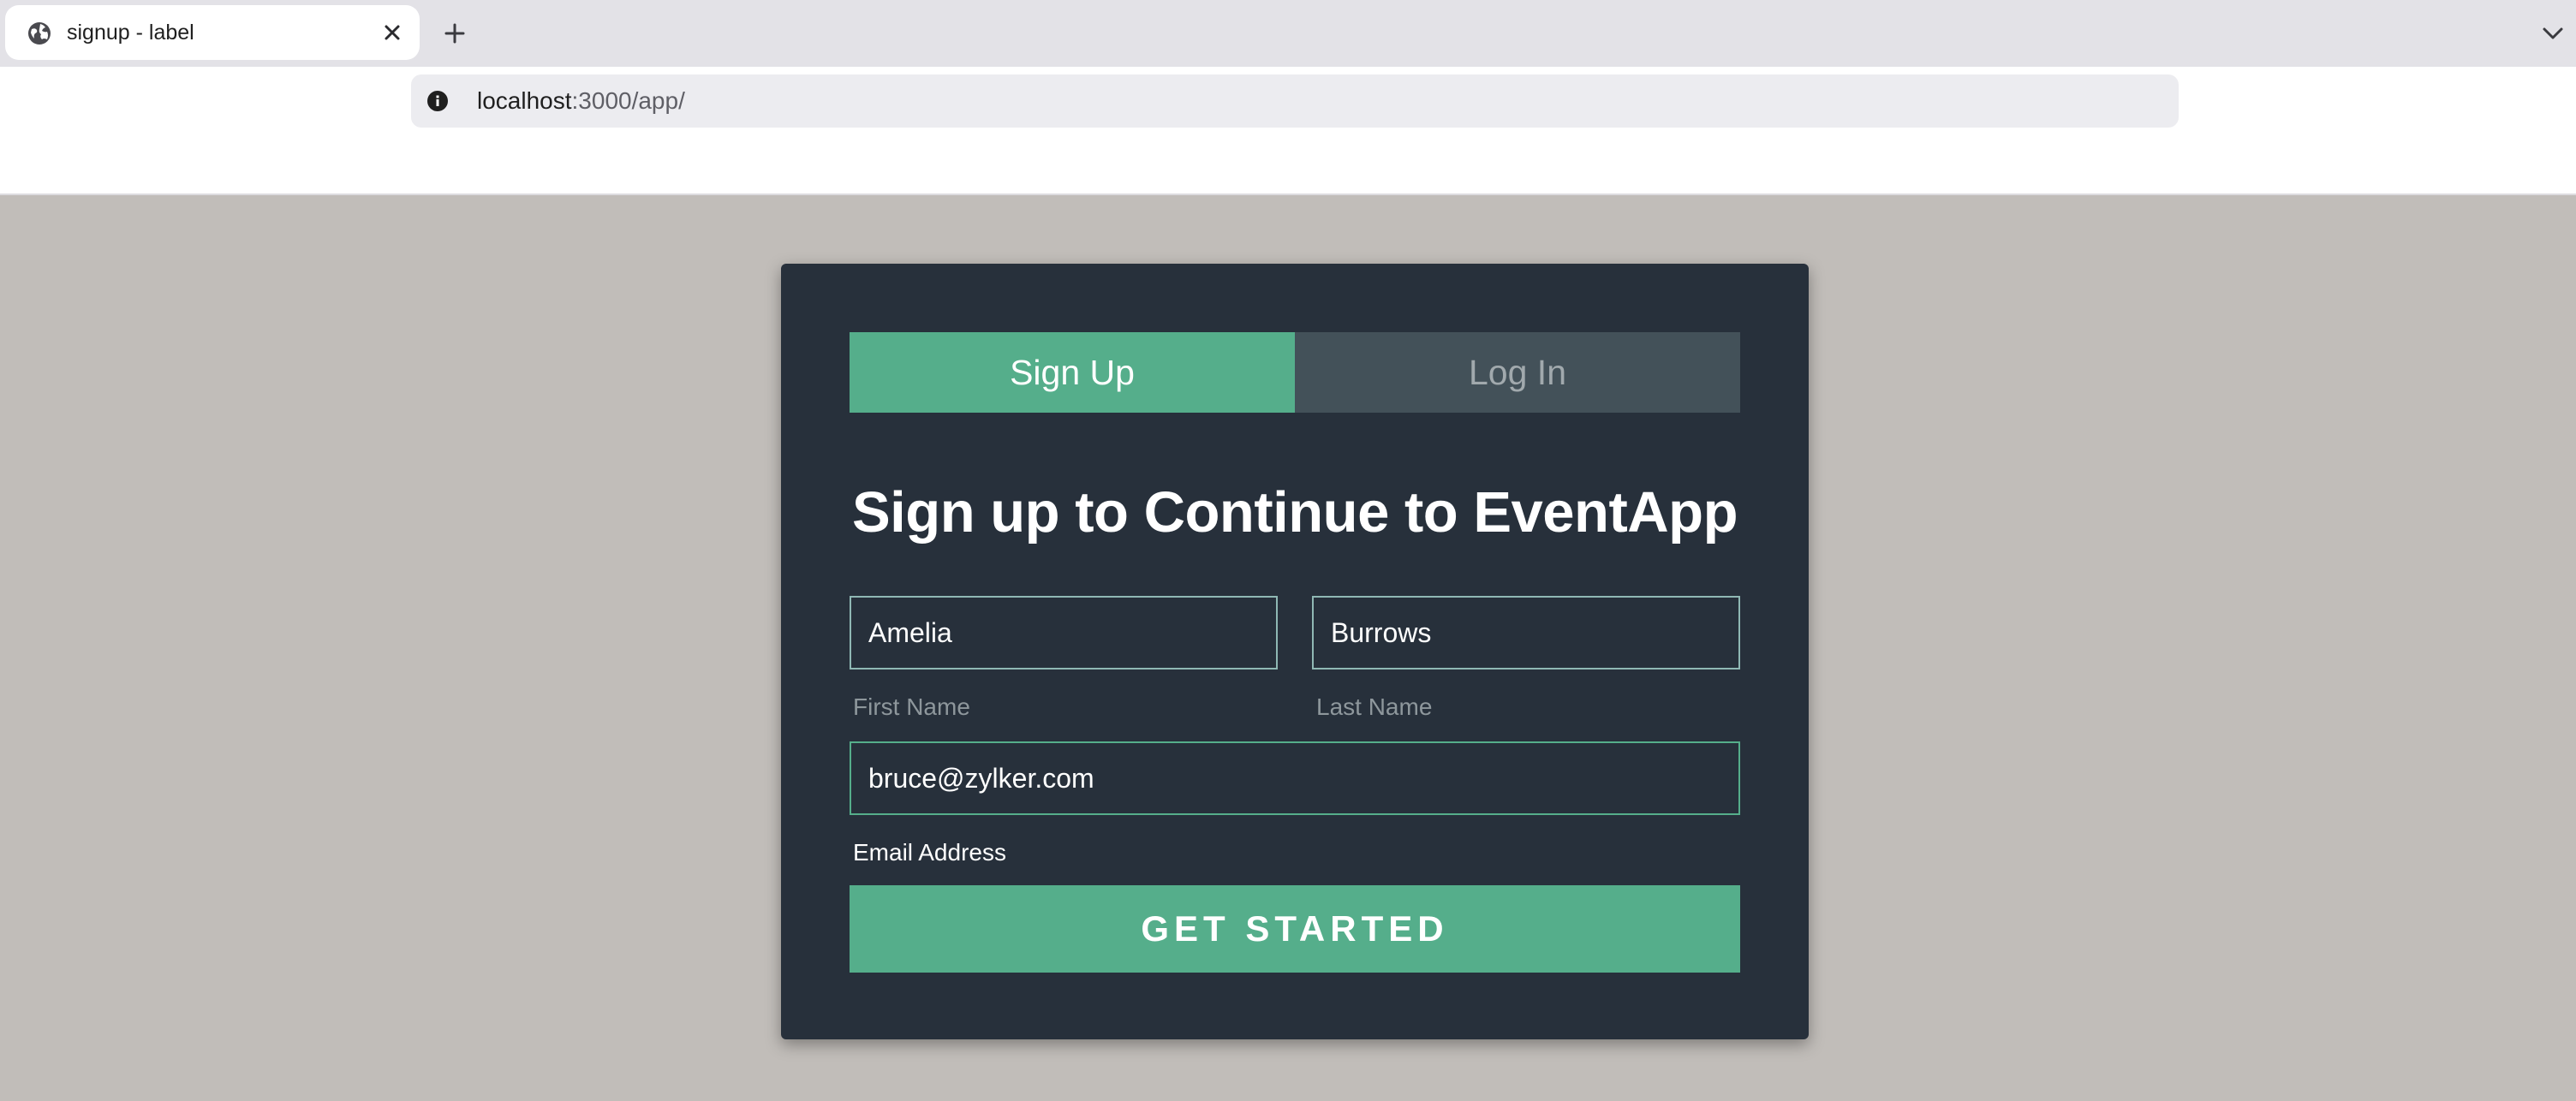  Describe the element at coordinates (1288, 131) in the screenshot. I see `browser-toolbar: localhost:3000/app/` at that location.